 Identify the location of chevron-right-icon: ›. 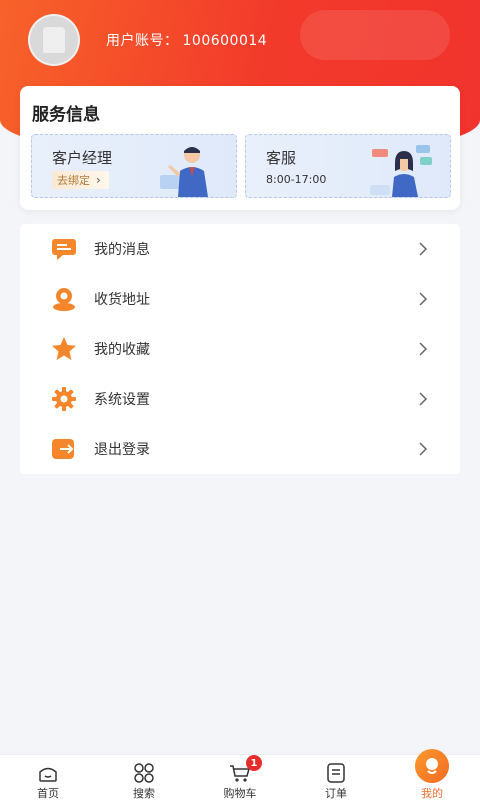
(98, 180).